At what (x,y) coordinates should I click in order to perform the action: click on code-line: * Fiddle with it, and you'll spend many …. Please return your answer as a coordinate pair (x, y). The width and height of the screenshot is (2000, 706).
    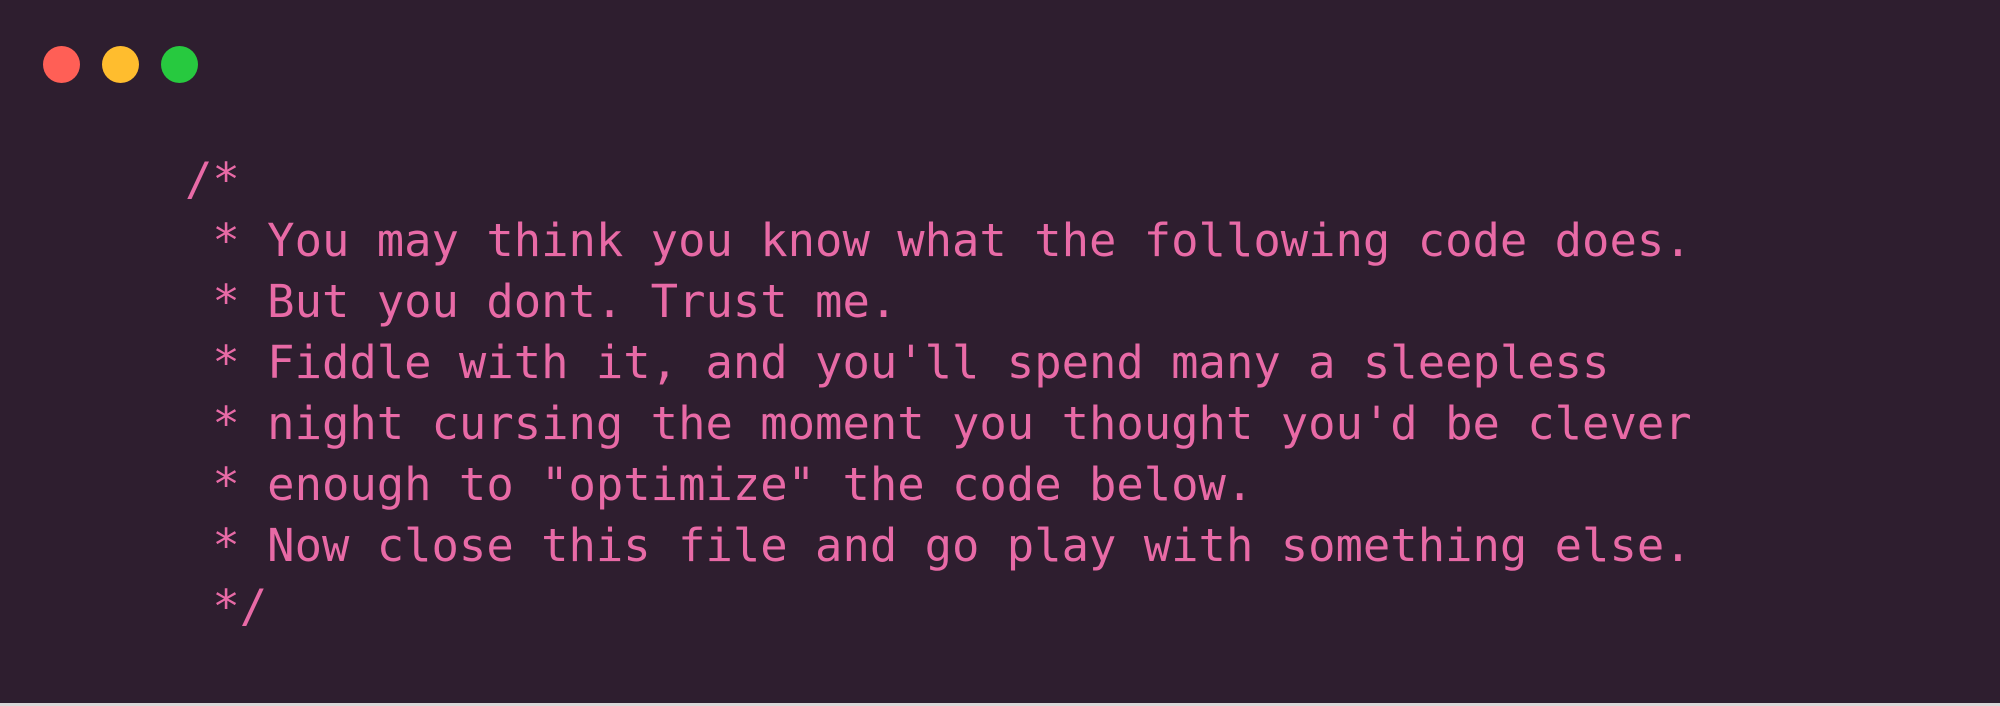
    Looking at the image, I should click on (897, 362).